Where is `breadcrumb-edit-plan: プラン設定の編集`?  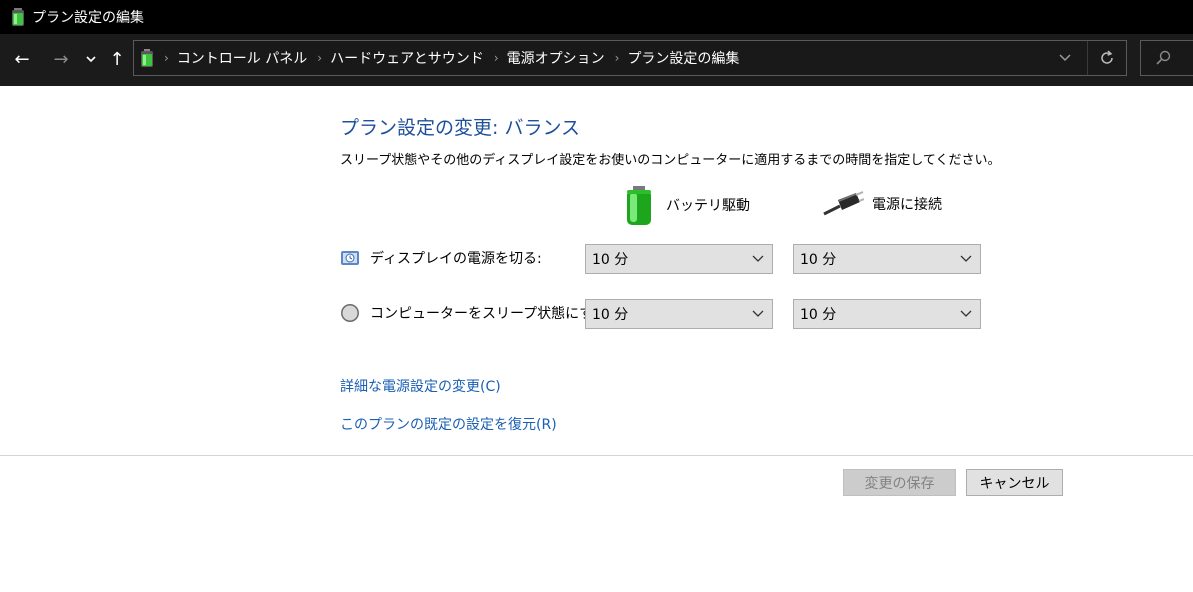
breadcrumb-edit-plan: プラン設定の編集 is located at coordinates (683, 58).